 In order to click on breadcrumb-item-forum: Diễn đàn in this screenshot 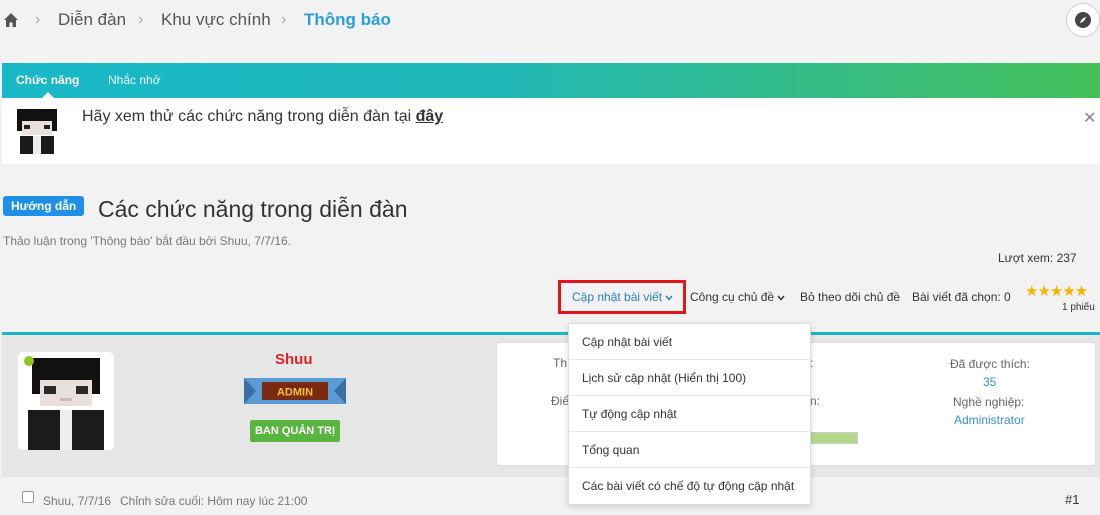, I will do `click(92, 20)`.